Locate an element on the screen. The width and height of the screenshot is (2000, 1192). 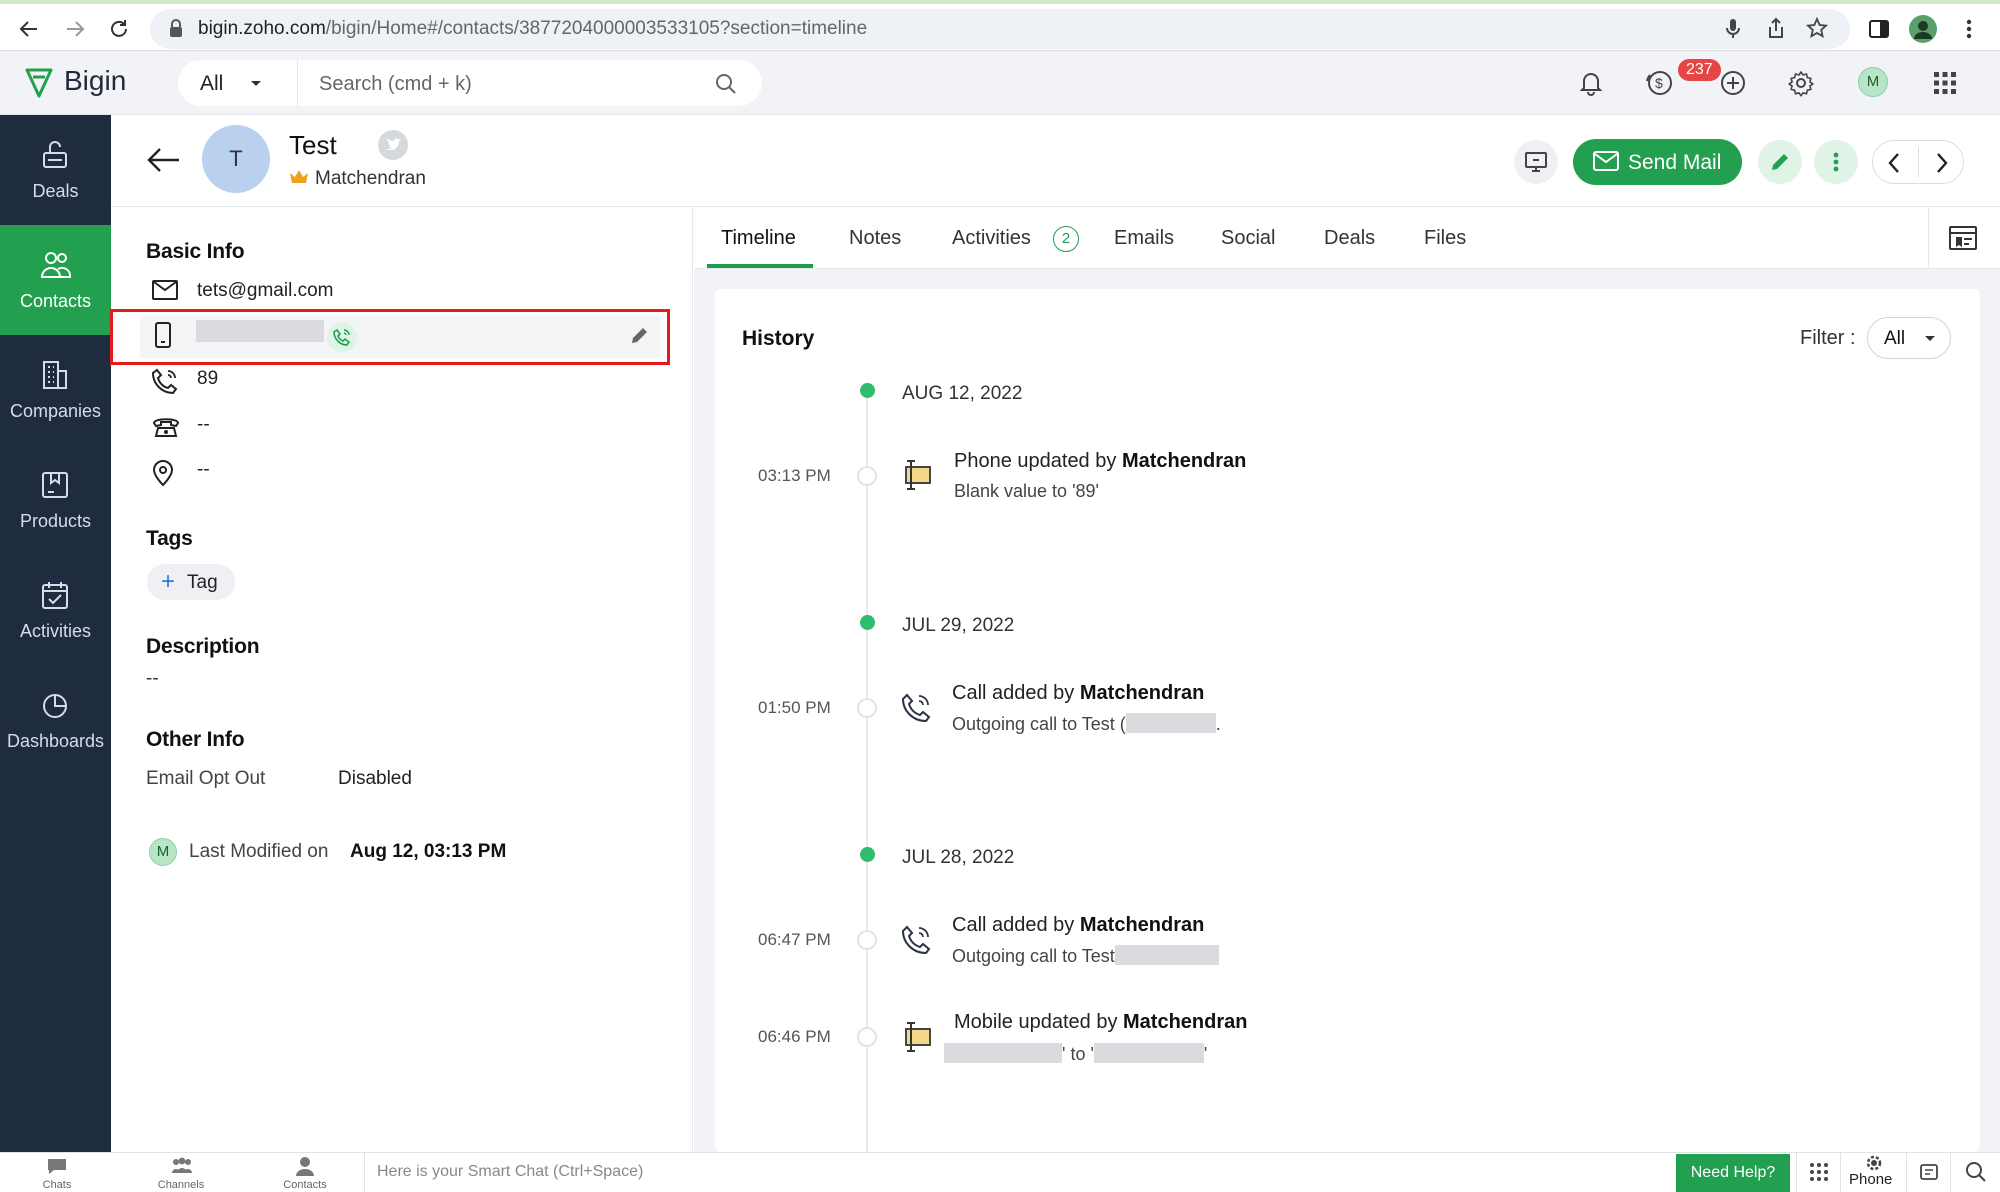
landline-phone-icon is located at coordinates (166, 426).